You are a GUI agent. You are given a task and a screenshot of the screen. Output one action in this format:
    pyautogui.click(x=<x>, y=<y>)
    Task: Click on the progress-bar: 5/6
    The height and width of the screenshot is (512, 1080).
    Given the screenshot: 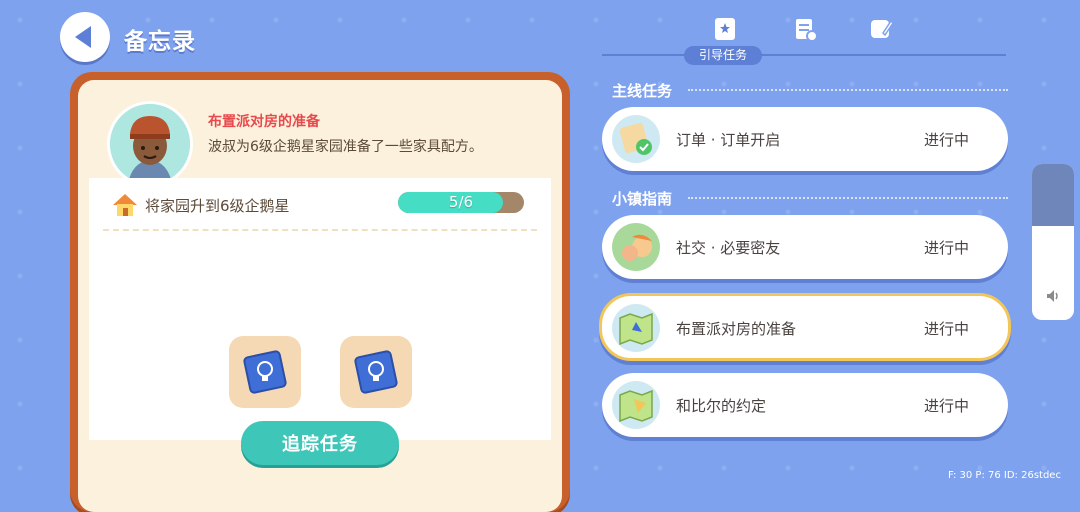 What is the action you would take?
    pyautogui.click(x=461, y=202)
    